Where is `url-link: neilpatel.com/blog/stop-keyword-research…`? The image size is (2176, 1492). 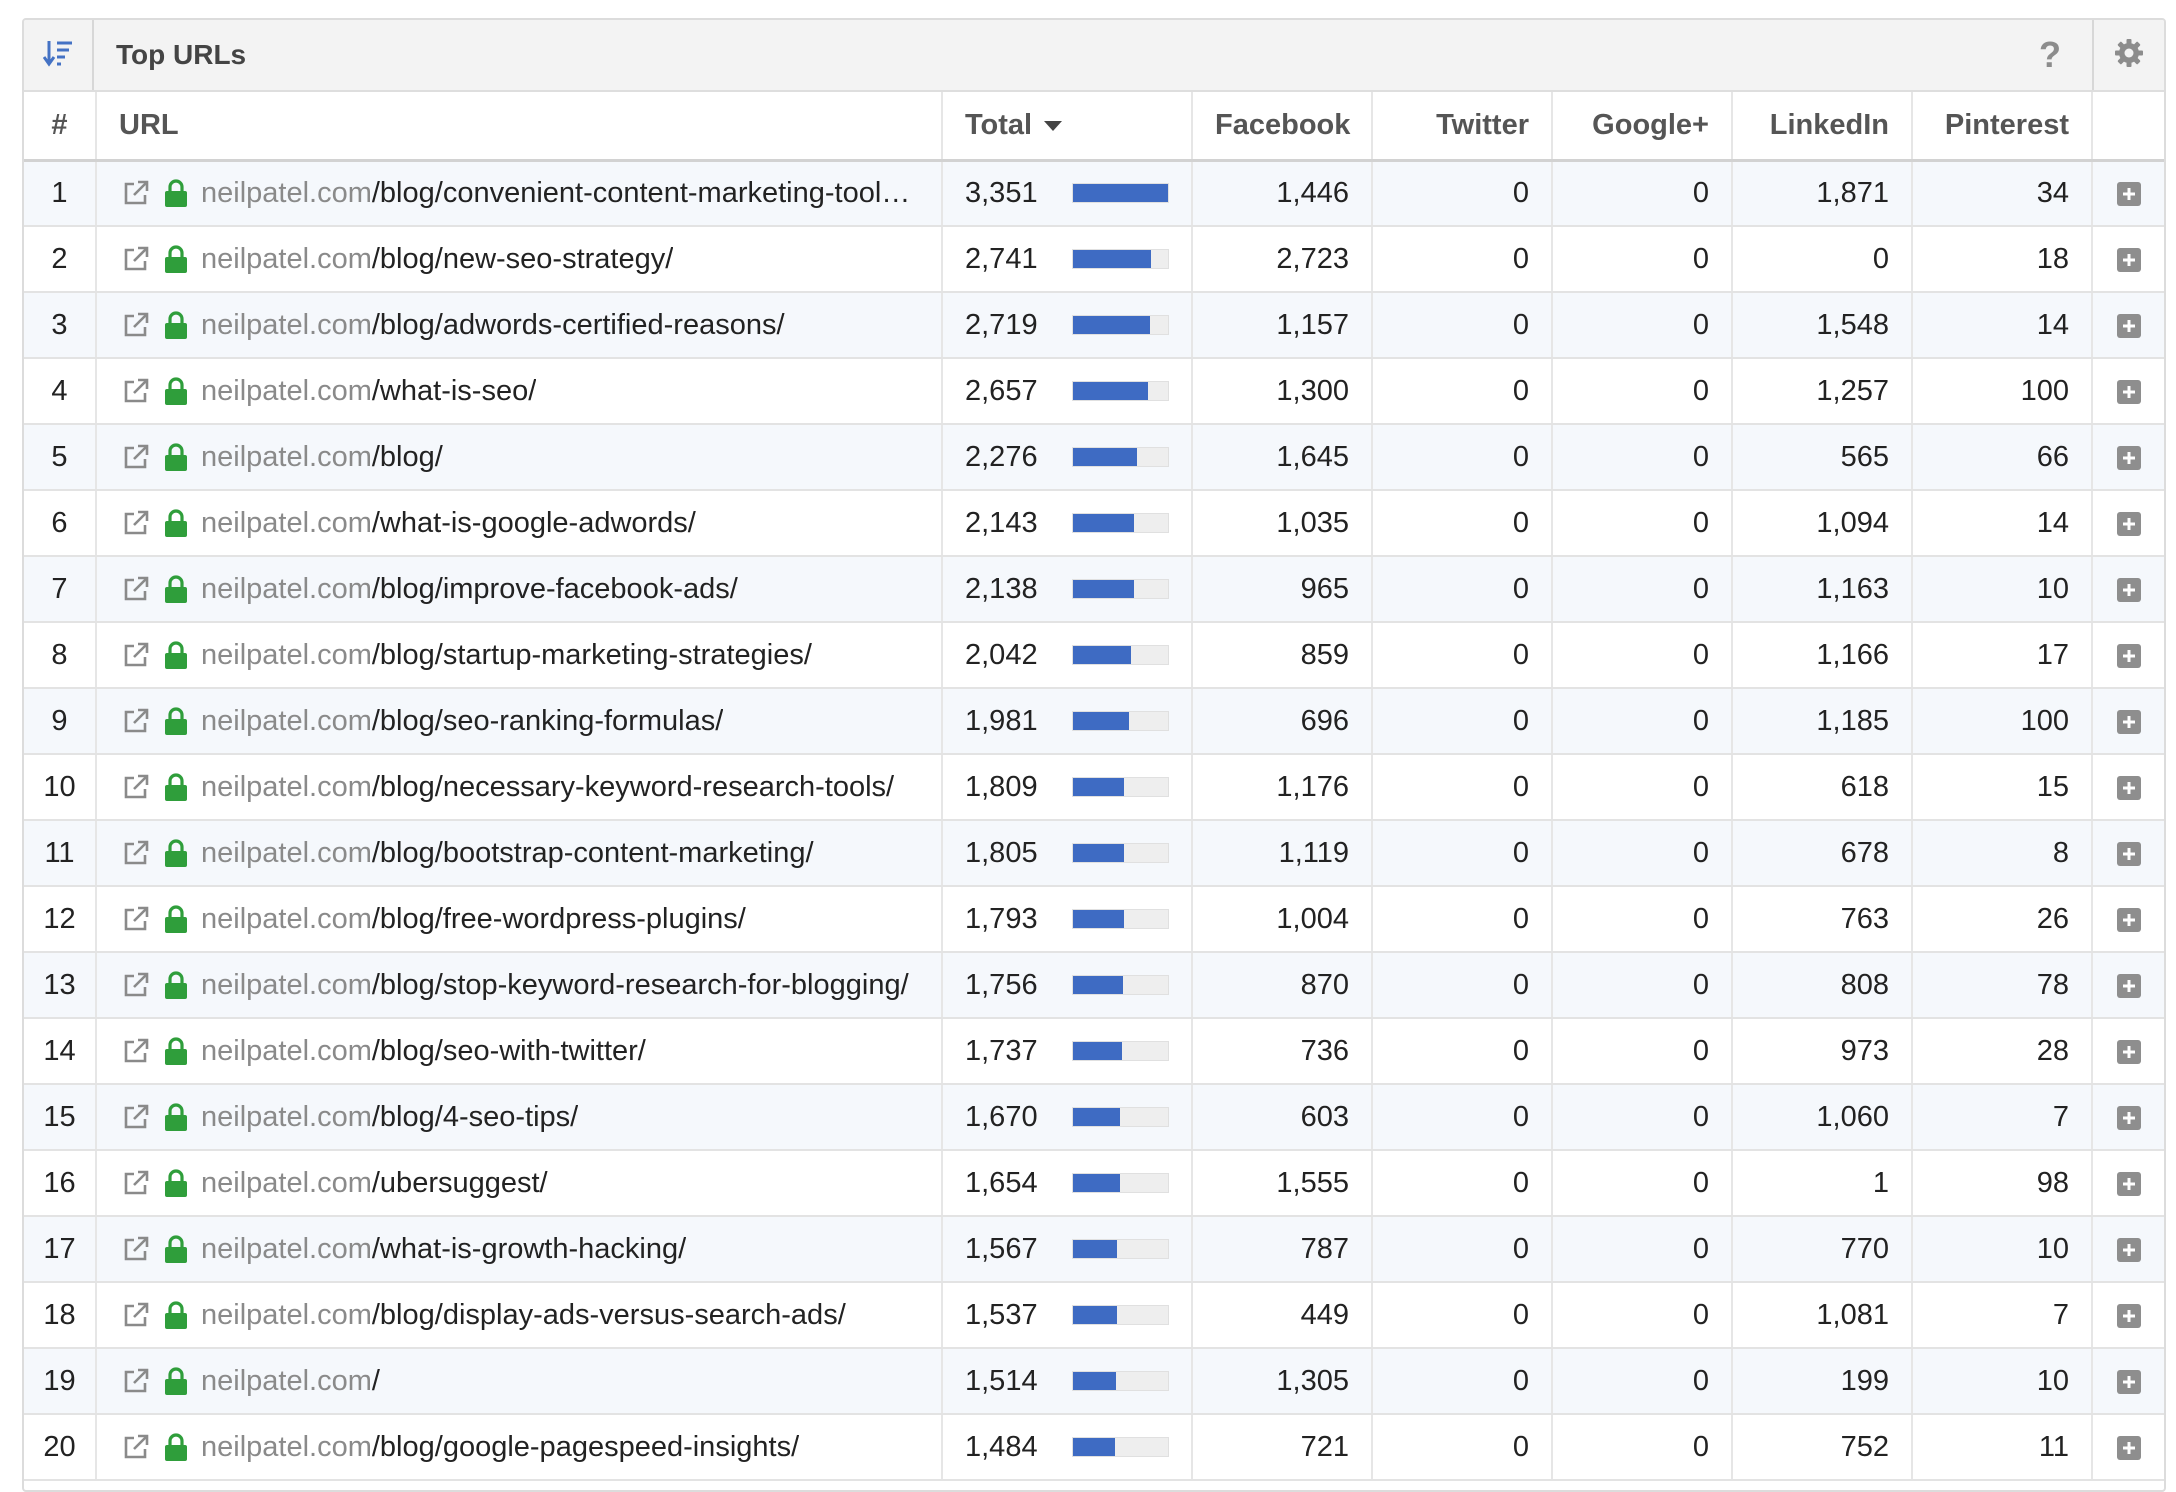 url-link: neilpatel.com/blog/stop-keyword-research… is located at coordinates (555, 985).